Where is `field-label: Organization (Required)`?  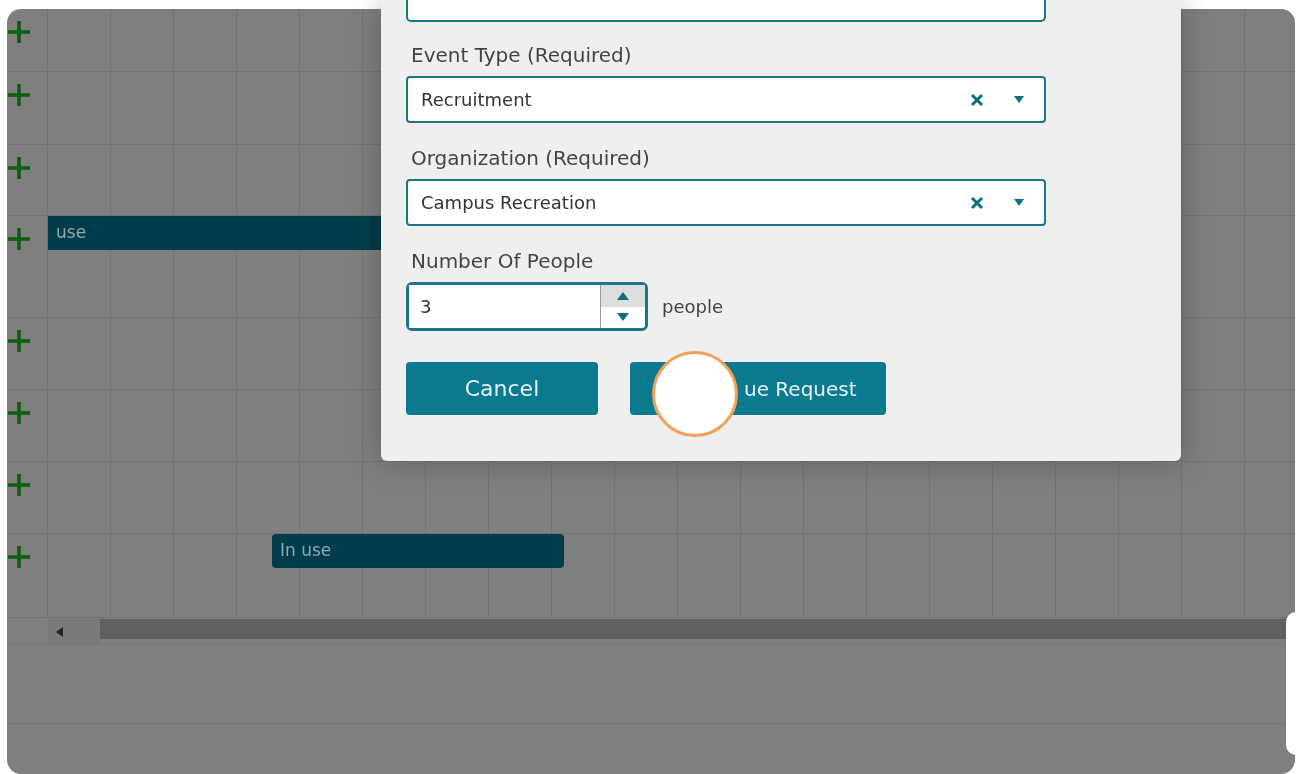 field-label: Organization (Required) is located at coordinates (531, 158).